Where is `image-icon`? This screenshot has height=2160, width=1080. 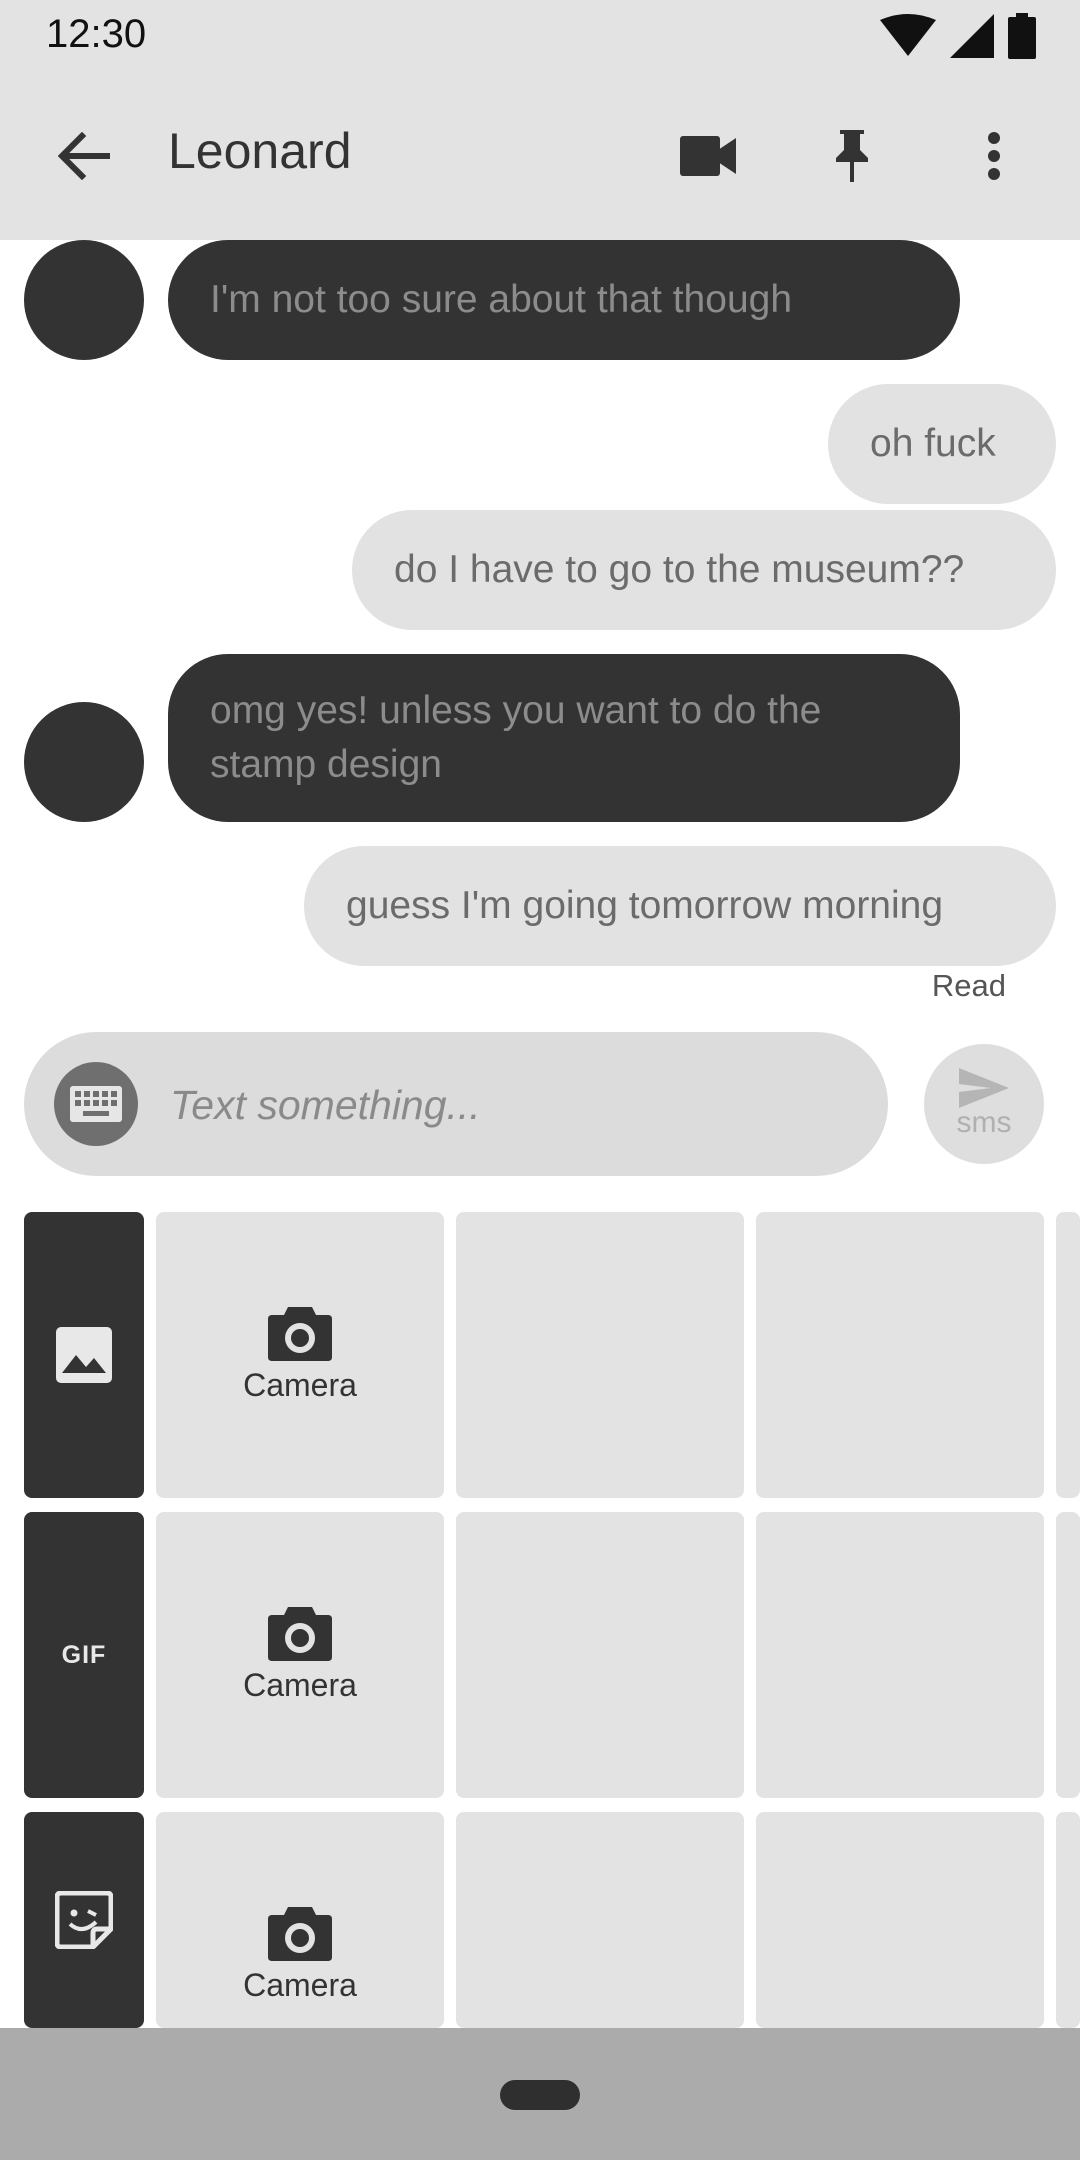 image-icon is located at coordinates (84, 1355).